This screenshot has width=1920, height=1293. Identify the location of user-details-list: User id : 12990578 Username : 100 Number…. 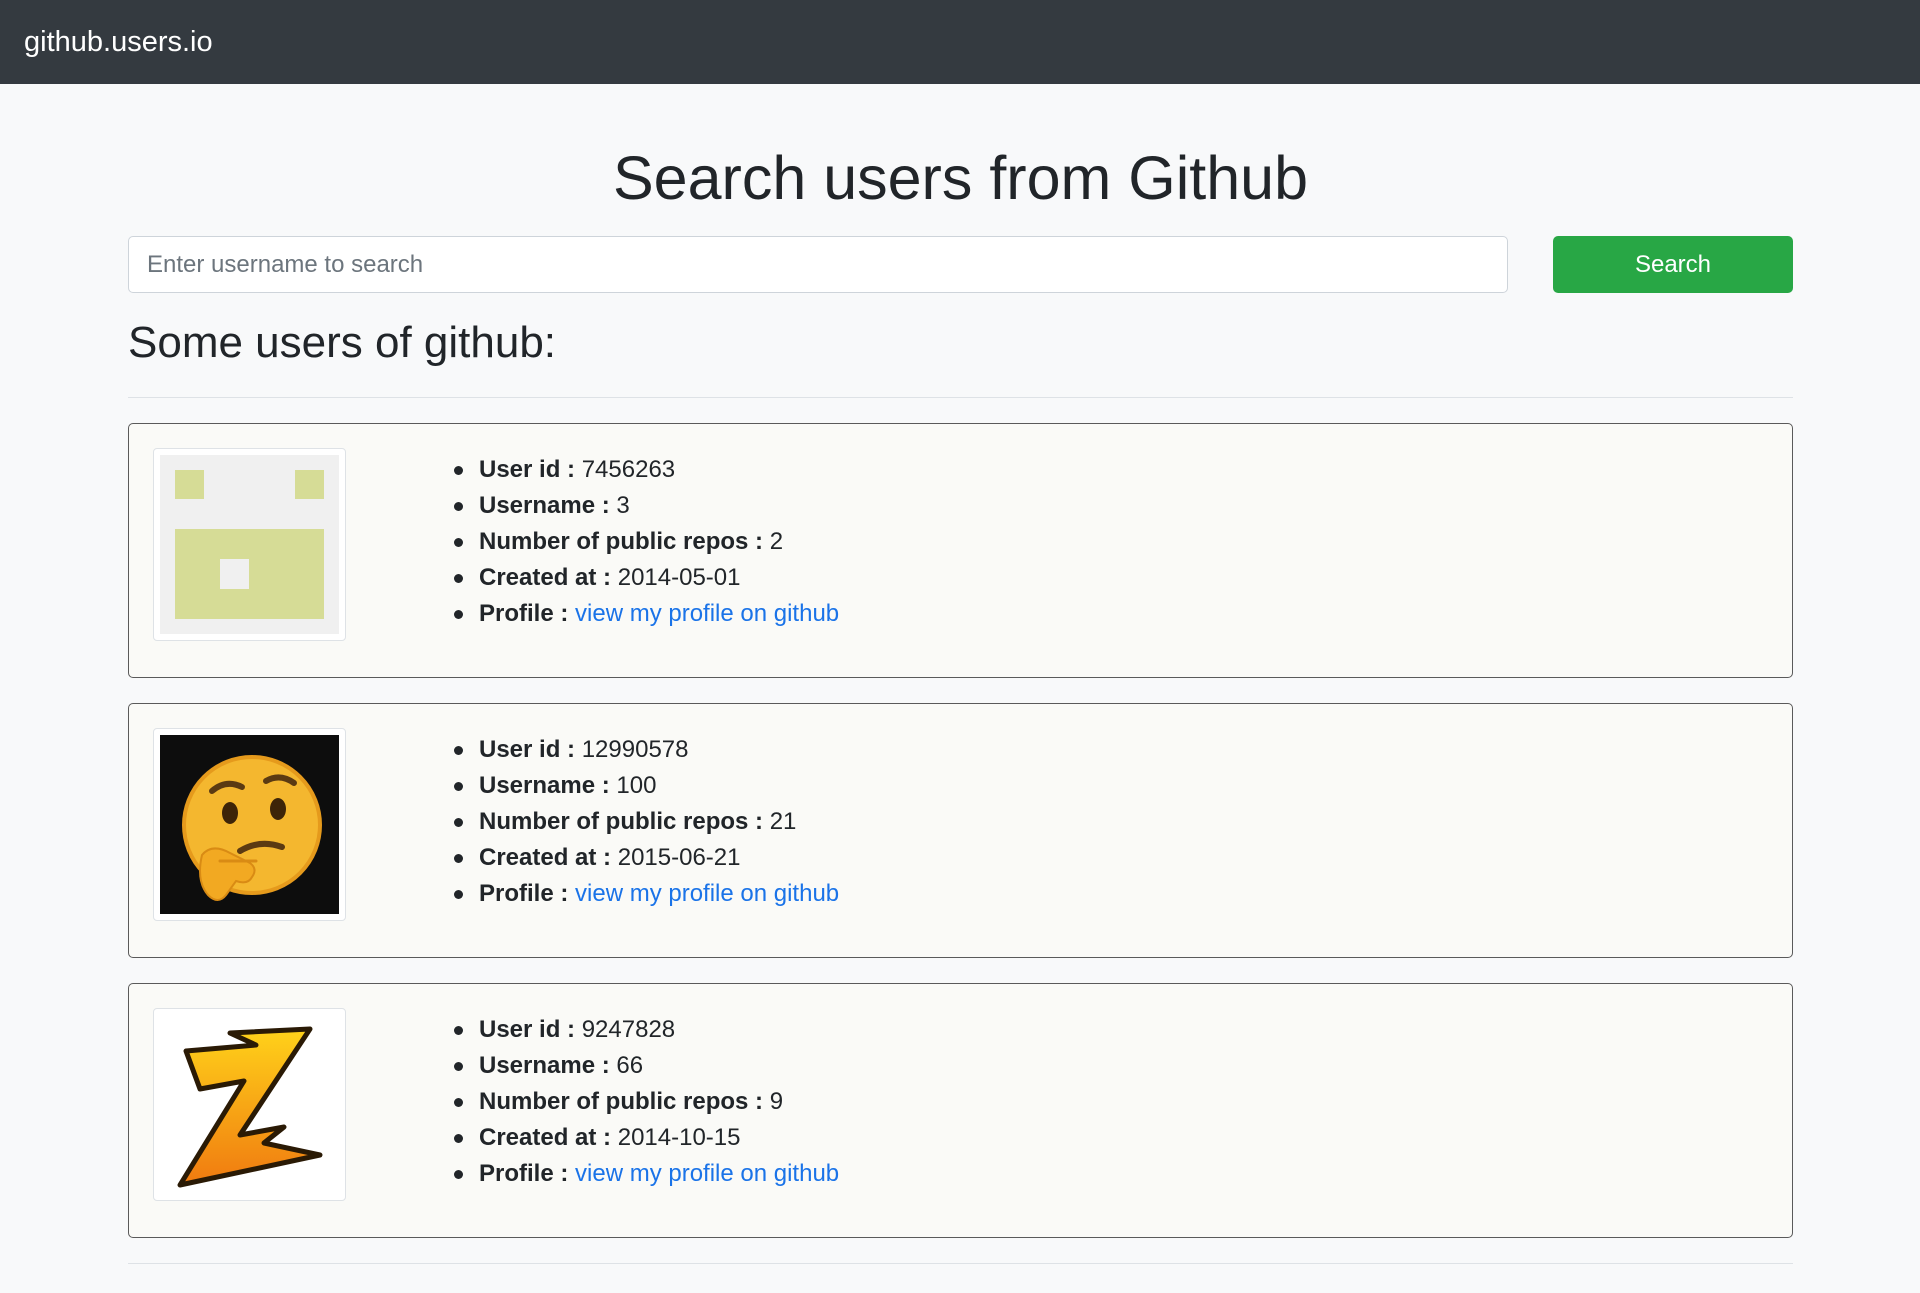
(646, 822).